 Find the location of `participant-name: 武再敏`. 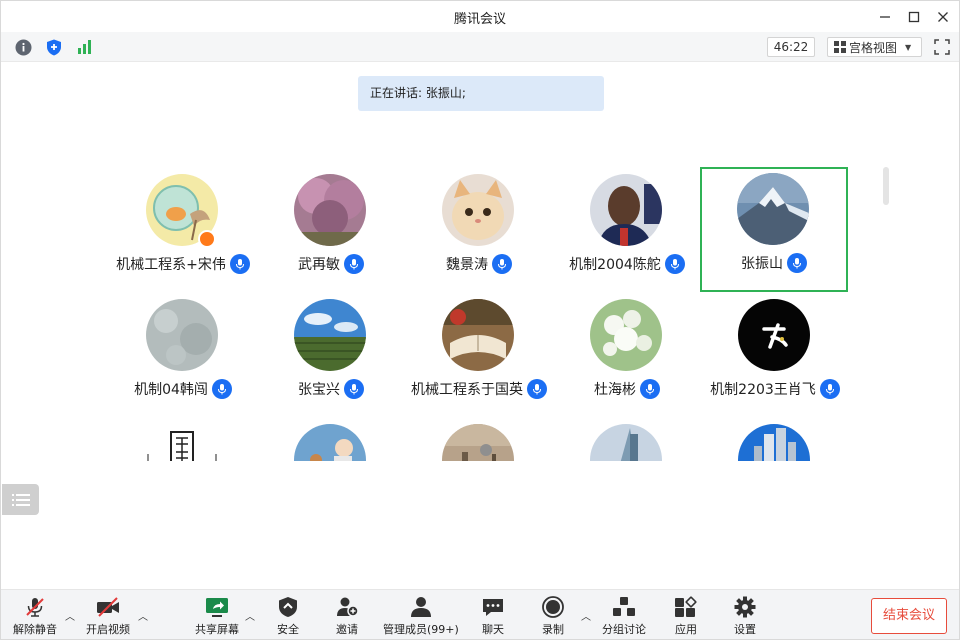

participant-name: 武再敏 is located at coordinates (319, 265).